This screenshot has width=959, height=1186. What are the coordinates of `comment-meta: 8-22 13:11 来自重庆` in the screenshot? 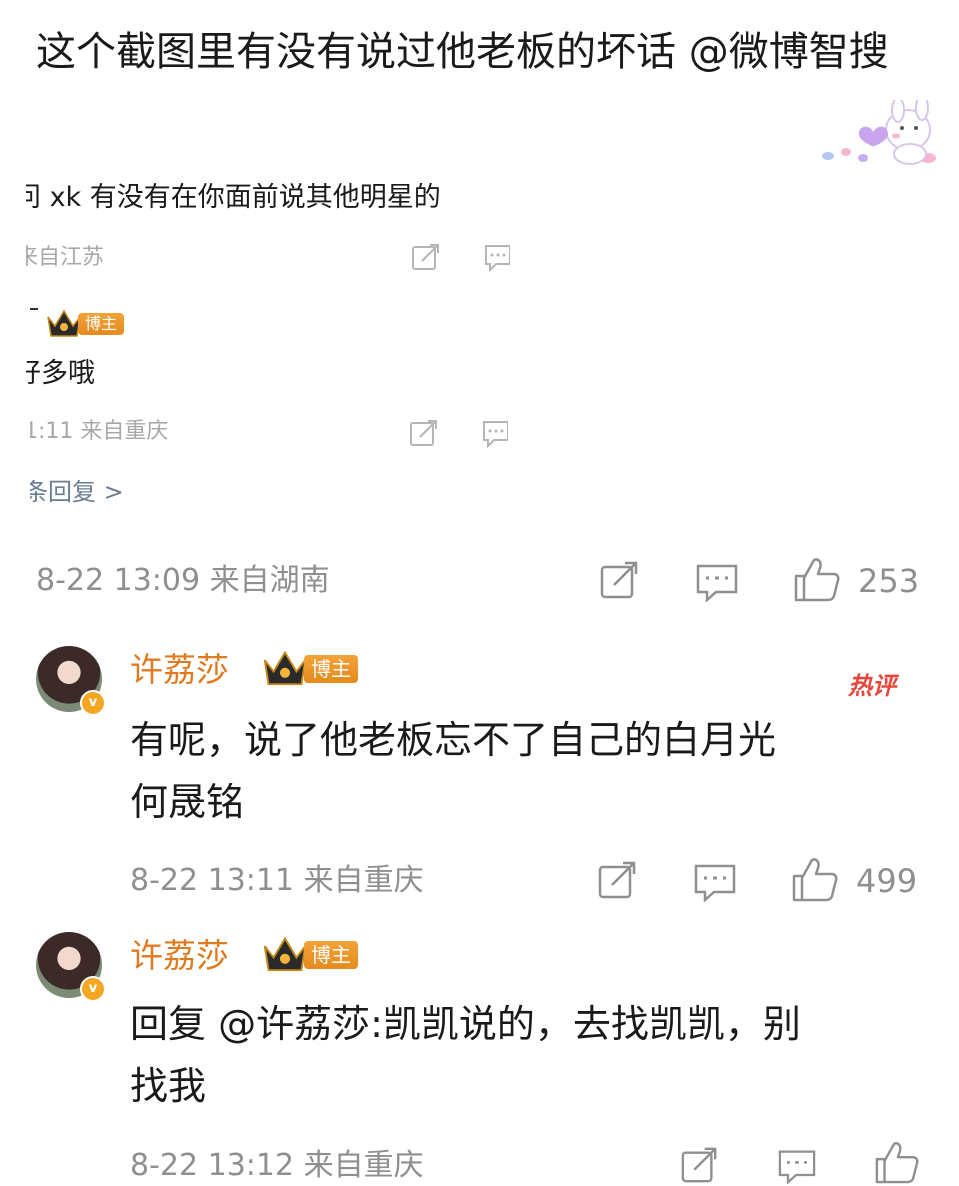 It's located at (277, 880).